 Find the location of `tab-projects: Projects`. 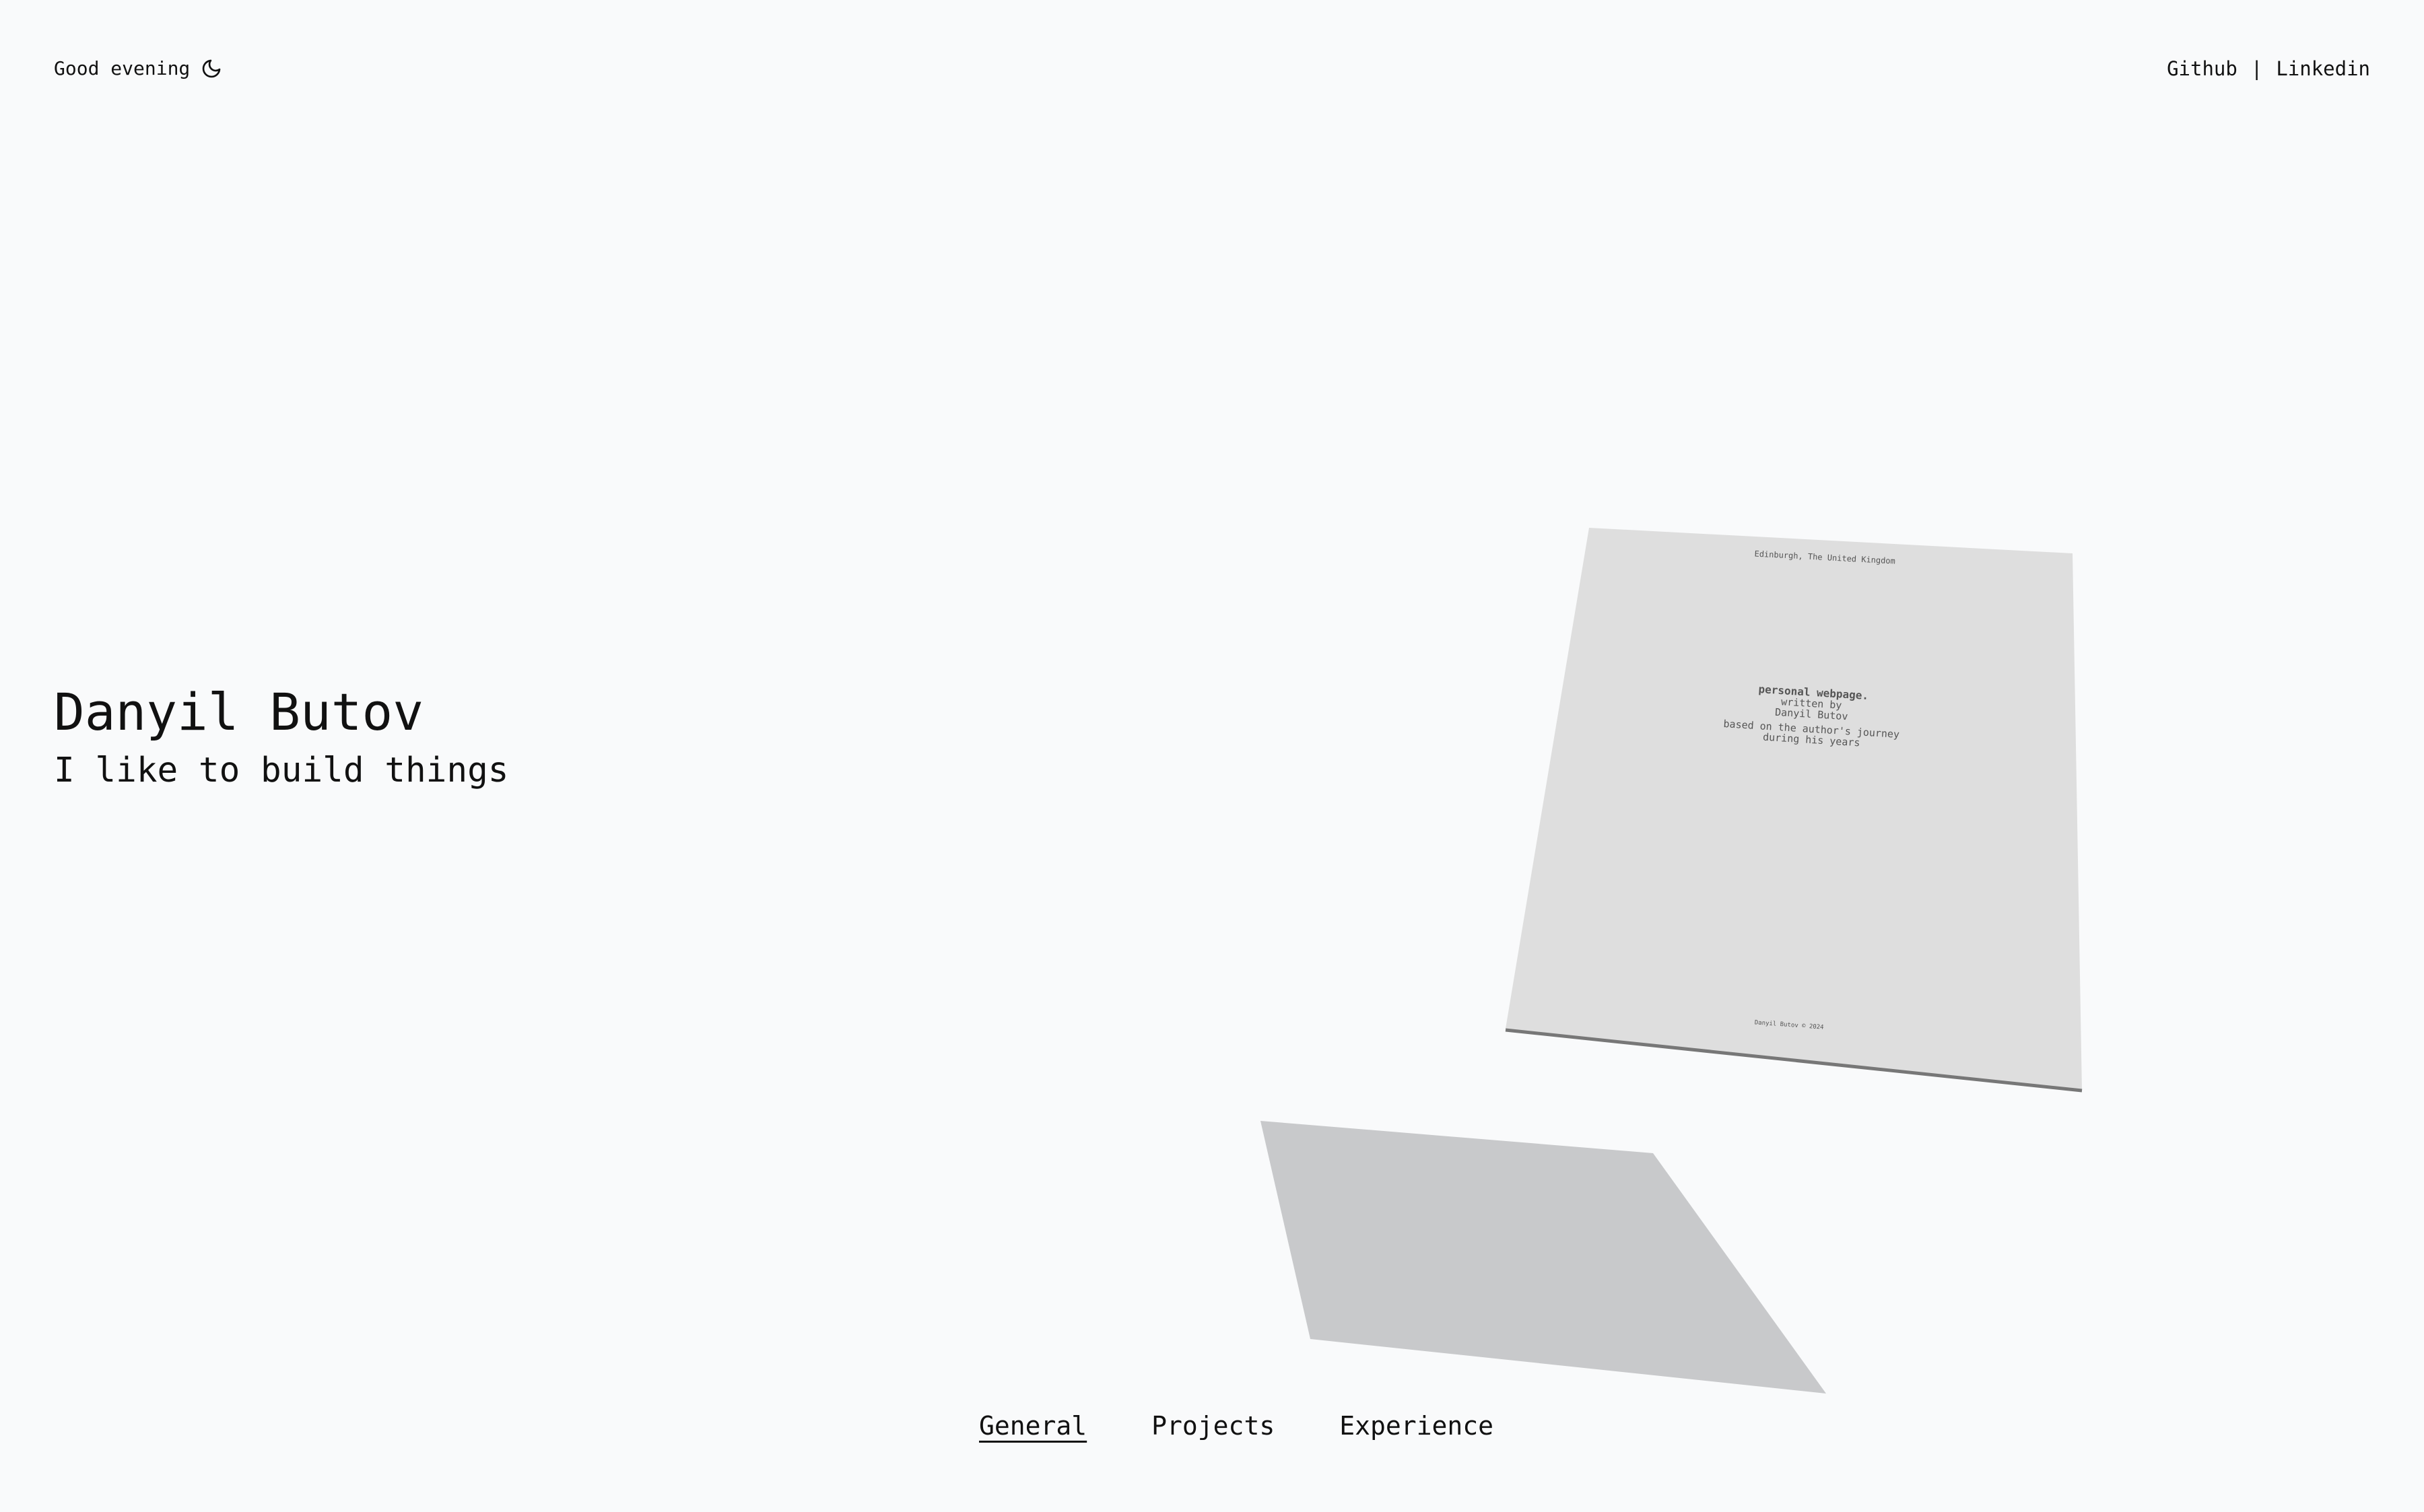

tab-projects: Projects is located at coordinates (1213, 1426).